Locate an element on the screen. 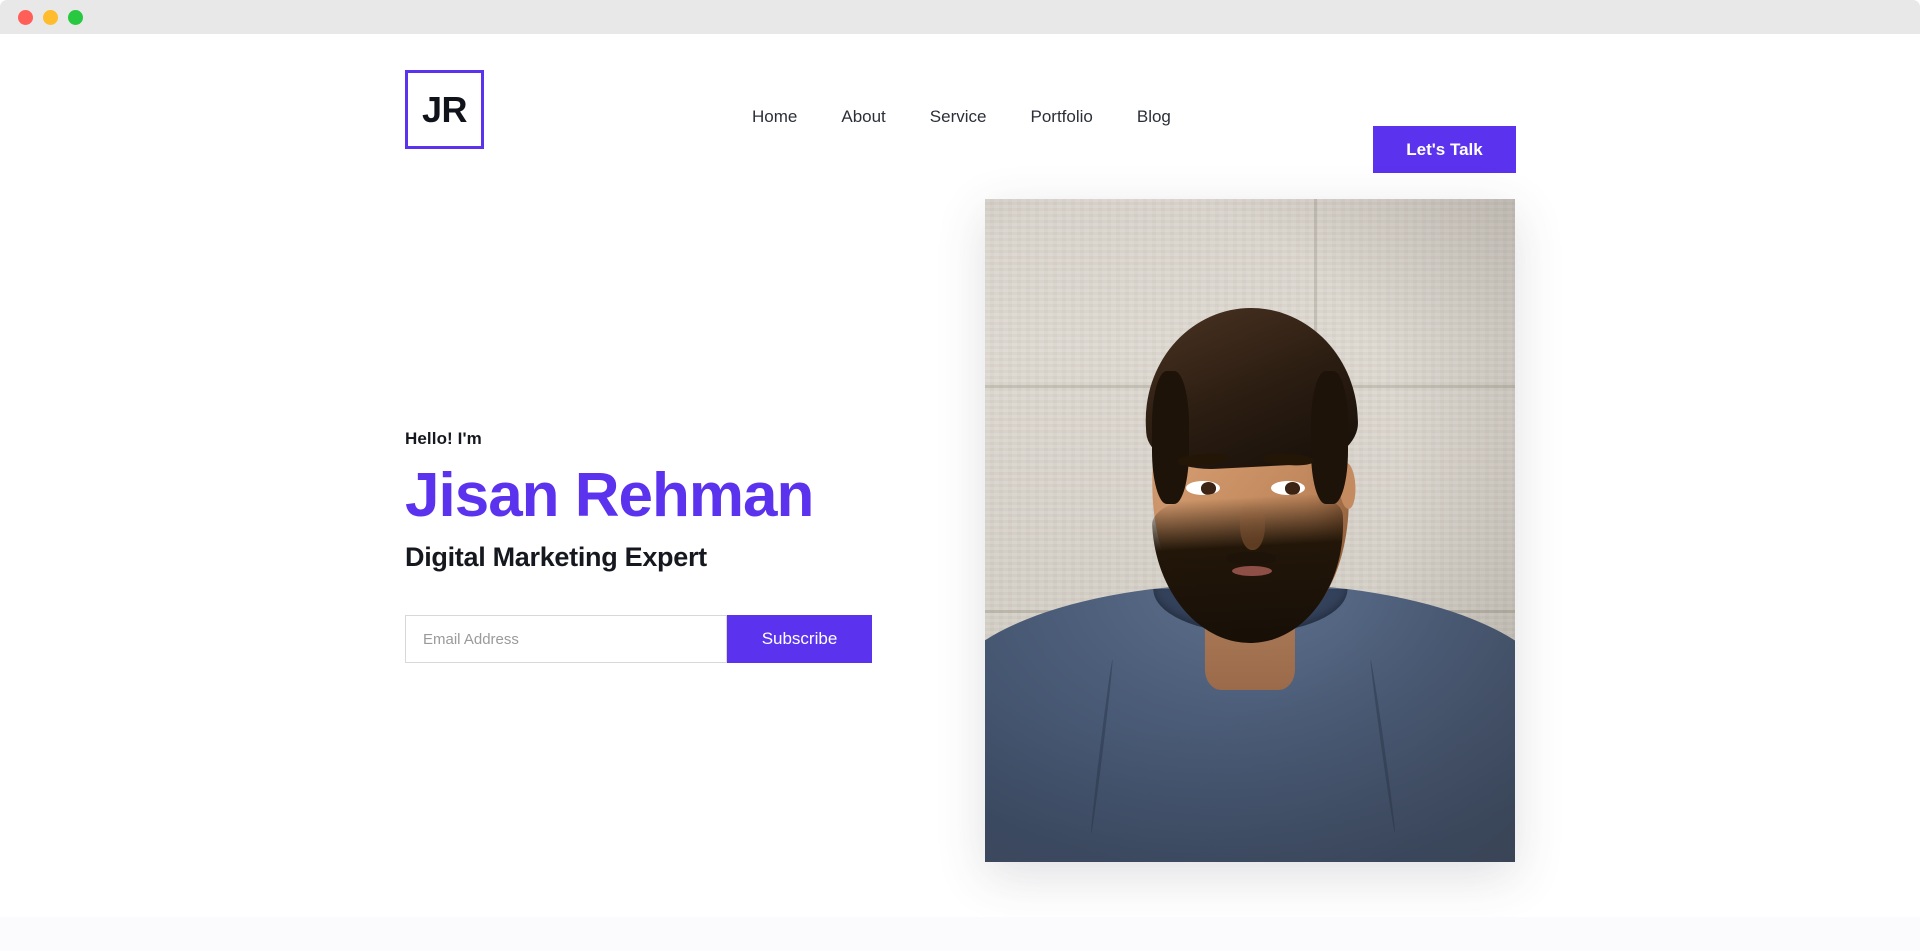  nav-item-service: Service is located at coordinates (958, 116).